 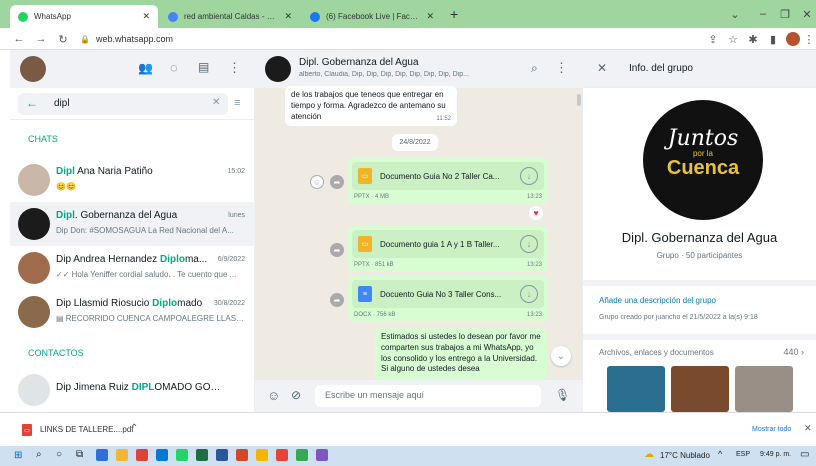 I want to click on tray-chevron-icon: ^, so click(x=720, y=454).